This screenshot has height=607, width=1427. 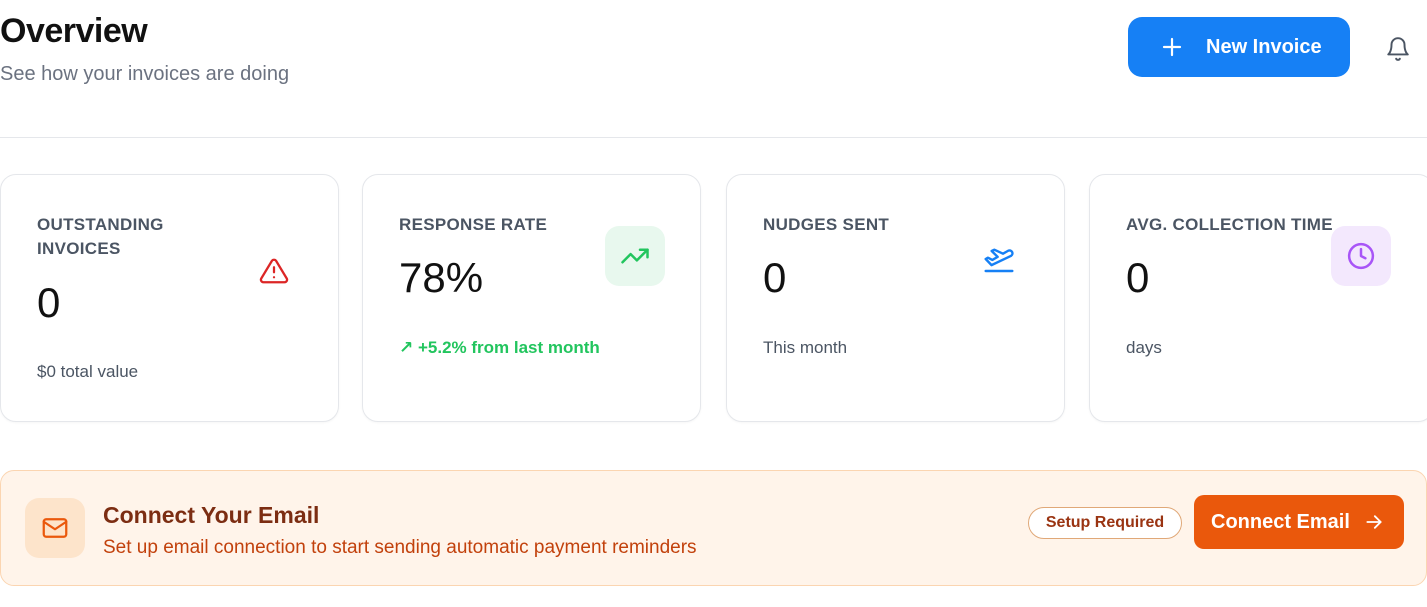 I want to click on bell-icon, so click(x=1398, y=49).